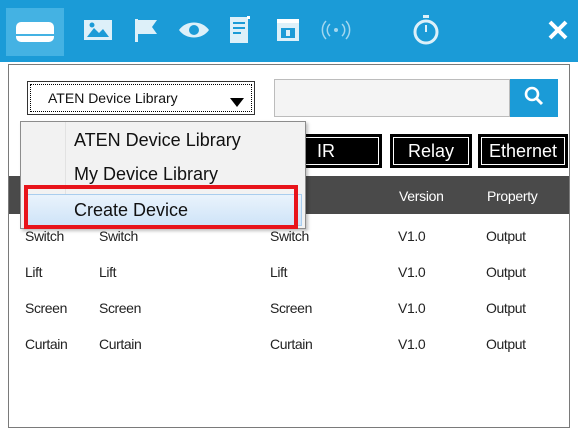 This screenshot has height=428, width=578. Describe the element at coordinates (146, 30) in the screenshot. I see `flag-icon` at that location.